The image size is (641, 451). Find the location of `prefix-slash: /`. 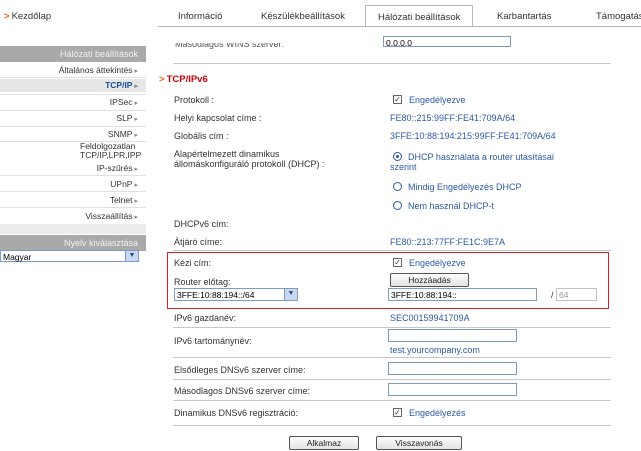

prefix-slash: / is located at coordinates (552, 295).